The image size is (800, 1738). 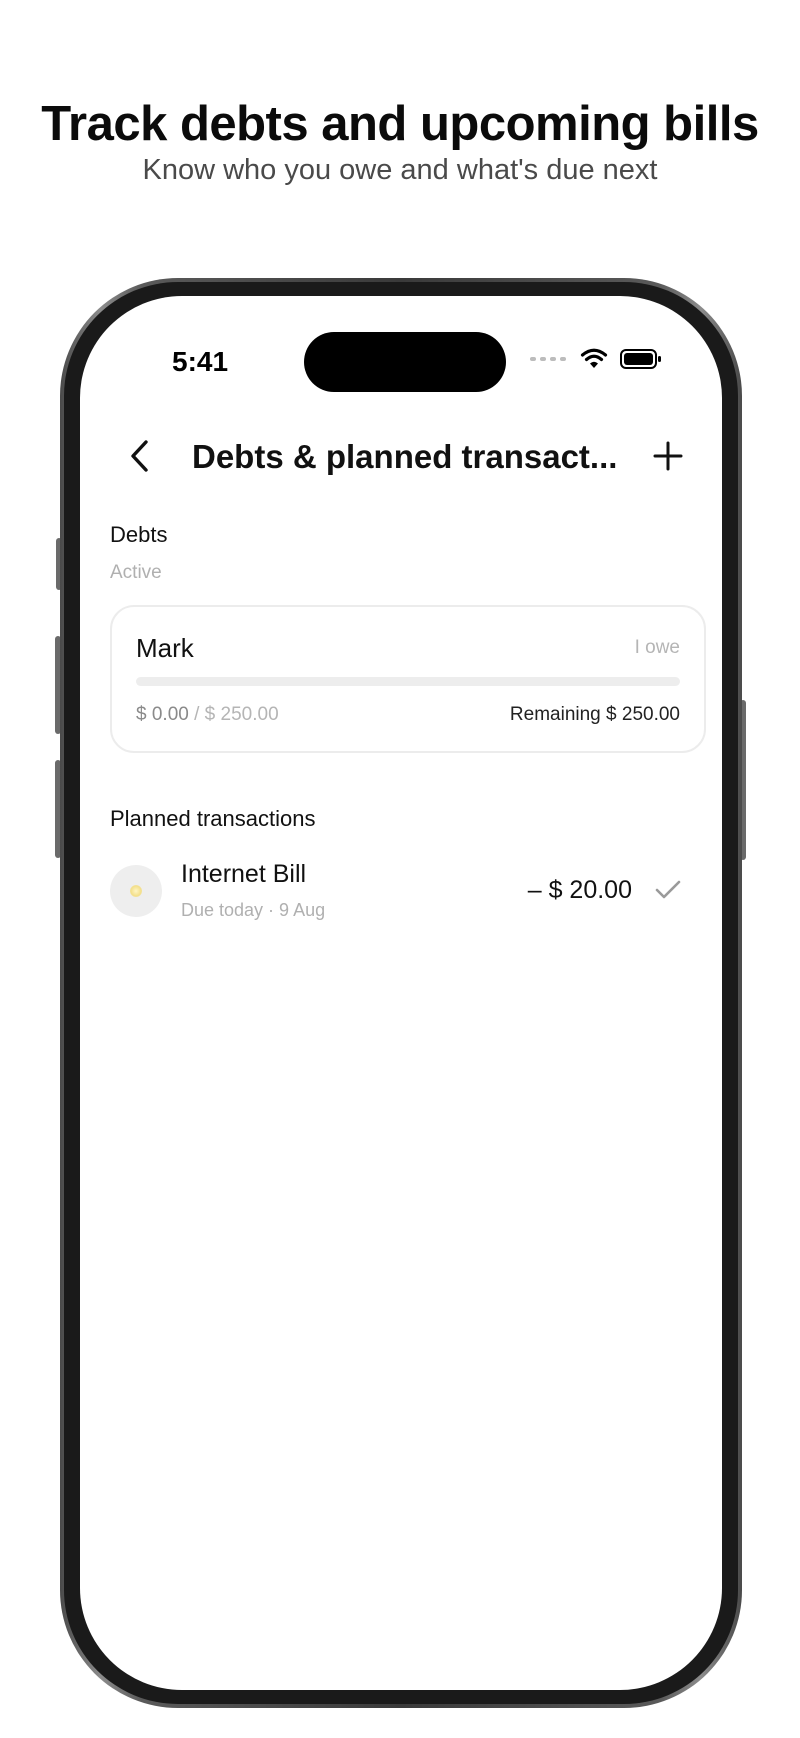 What do you see at coordinates (165, 648) in the screenshot?
I see `debt-person-name: Mark` at bounding box center [165, 648].